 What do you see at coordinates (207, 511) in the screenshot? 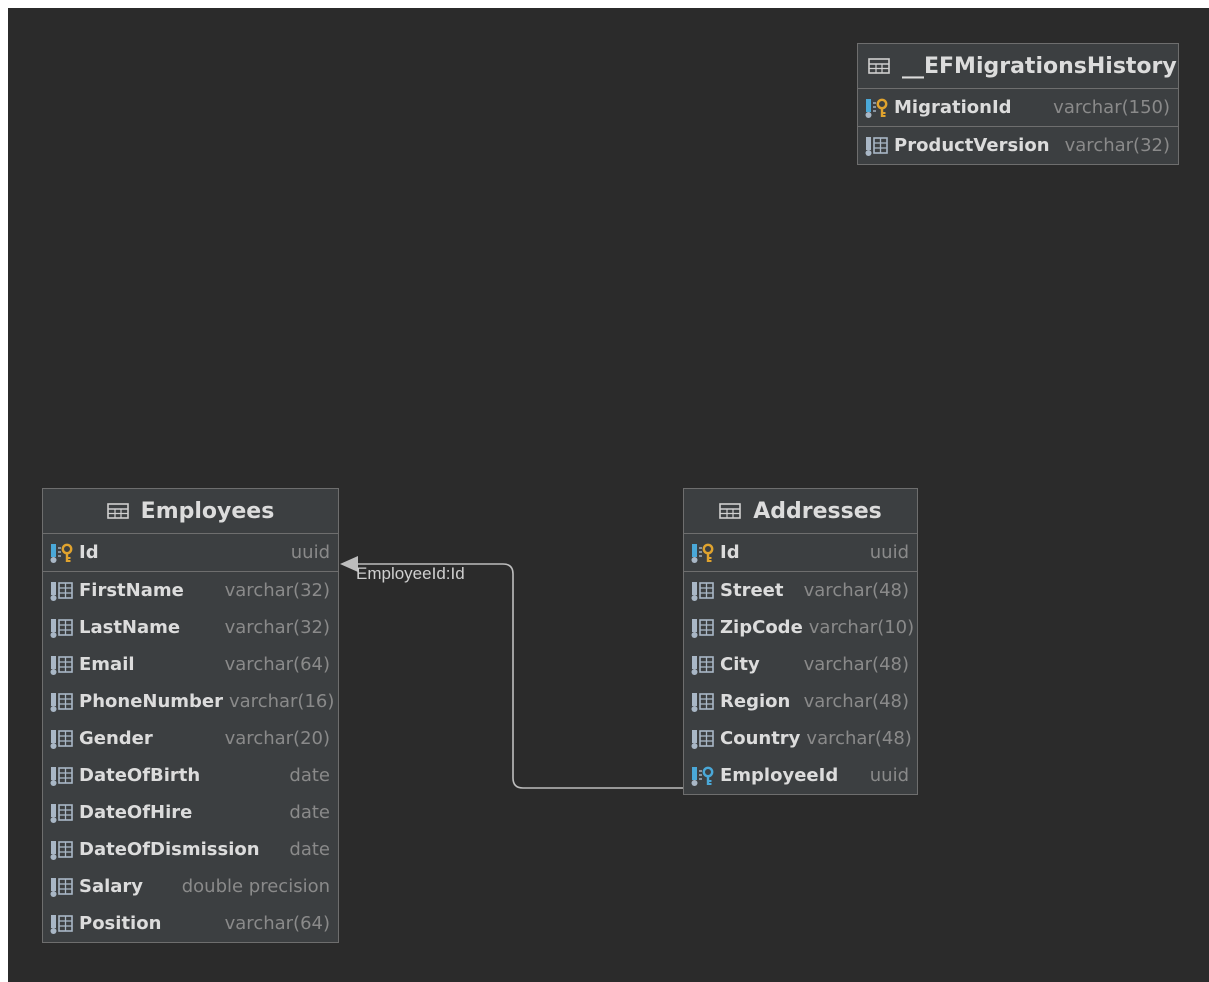
I see `table-title: Employees` at bounding box center [207, 511].